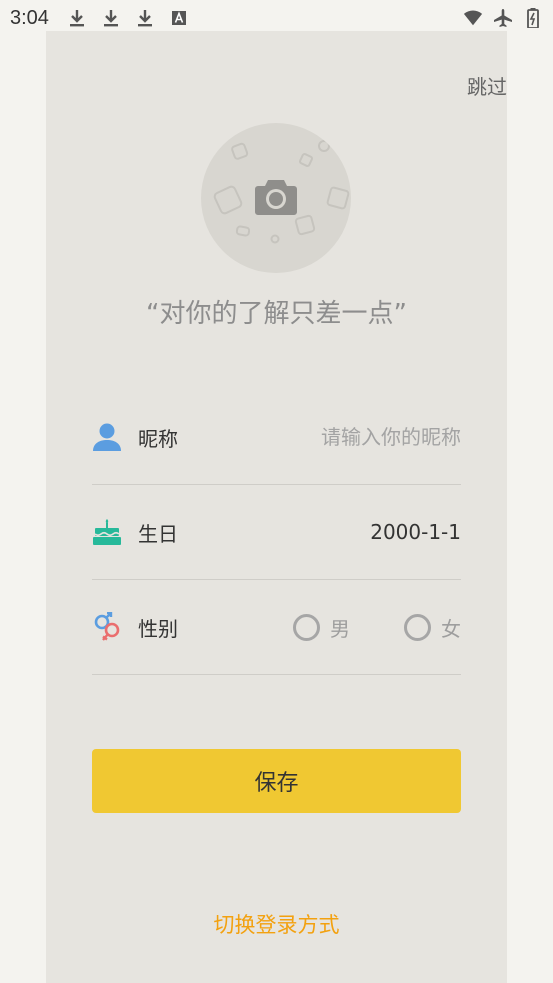 The height and width of the screenshot is (983, 553). Describe the element at coordinates (158, 628) in the screenshot. I see `gender-label: 性别` at that location.